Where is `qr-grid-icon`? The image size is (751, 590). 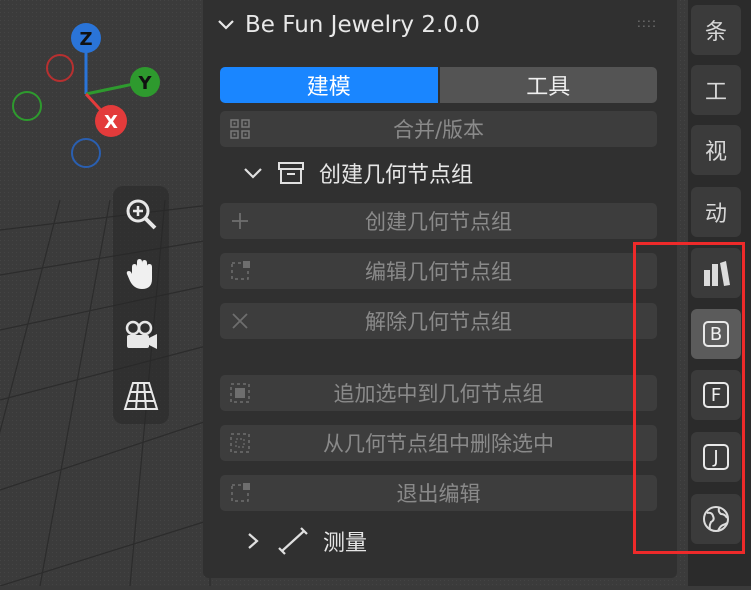
qr-grid-icon is located at coordinates (240, 129).